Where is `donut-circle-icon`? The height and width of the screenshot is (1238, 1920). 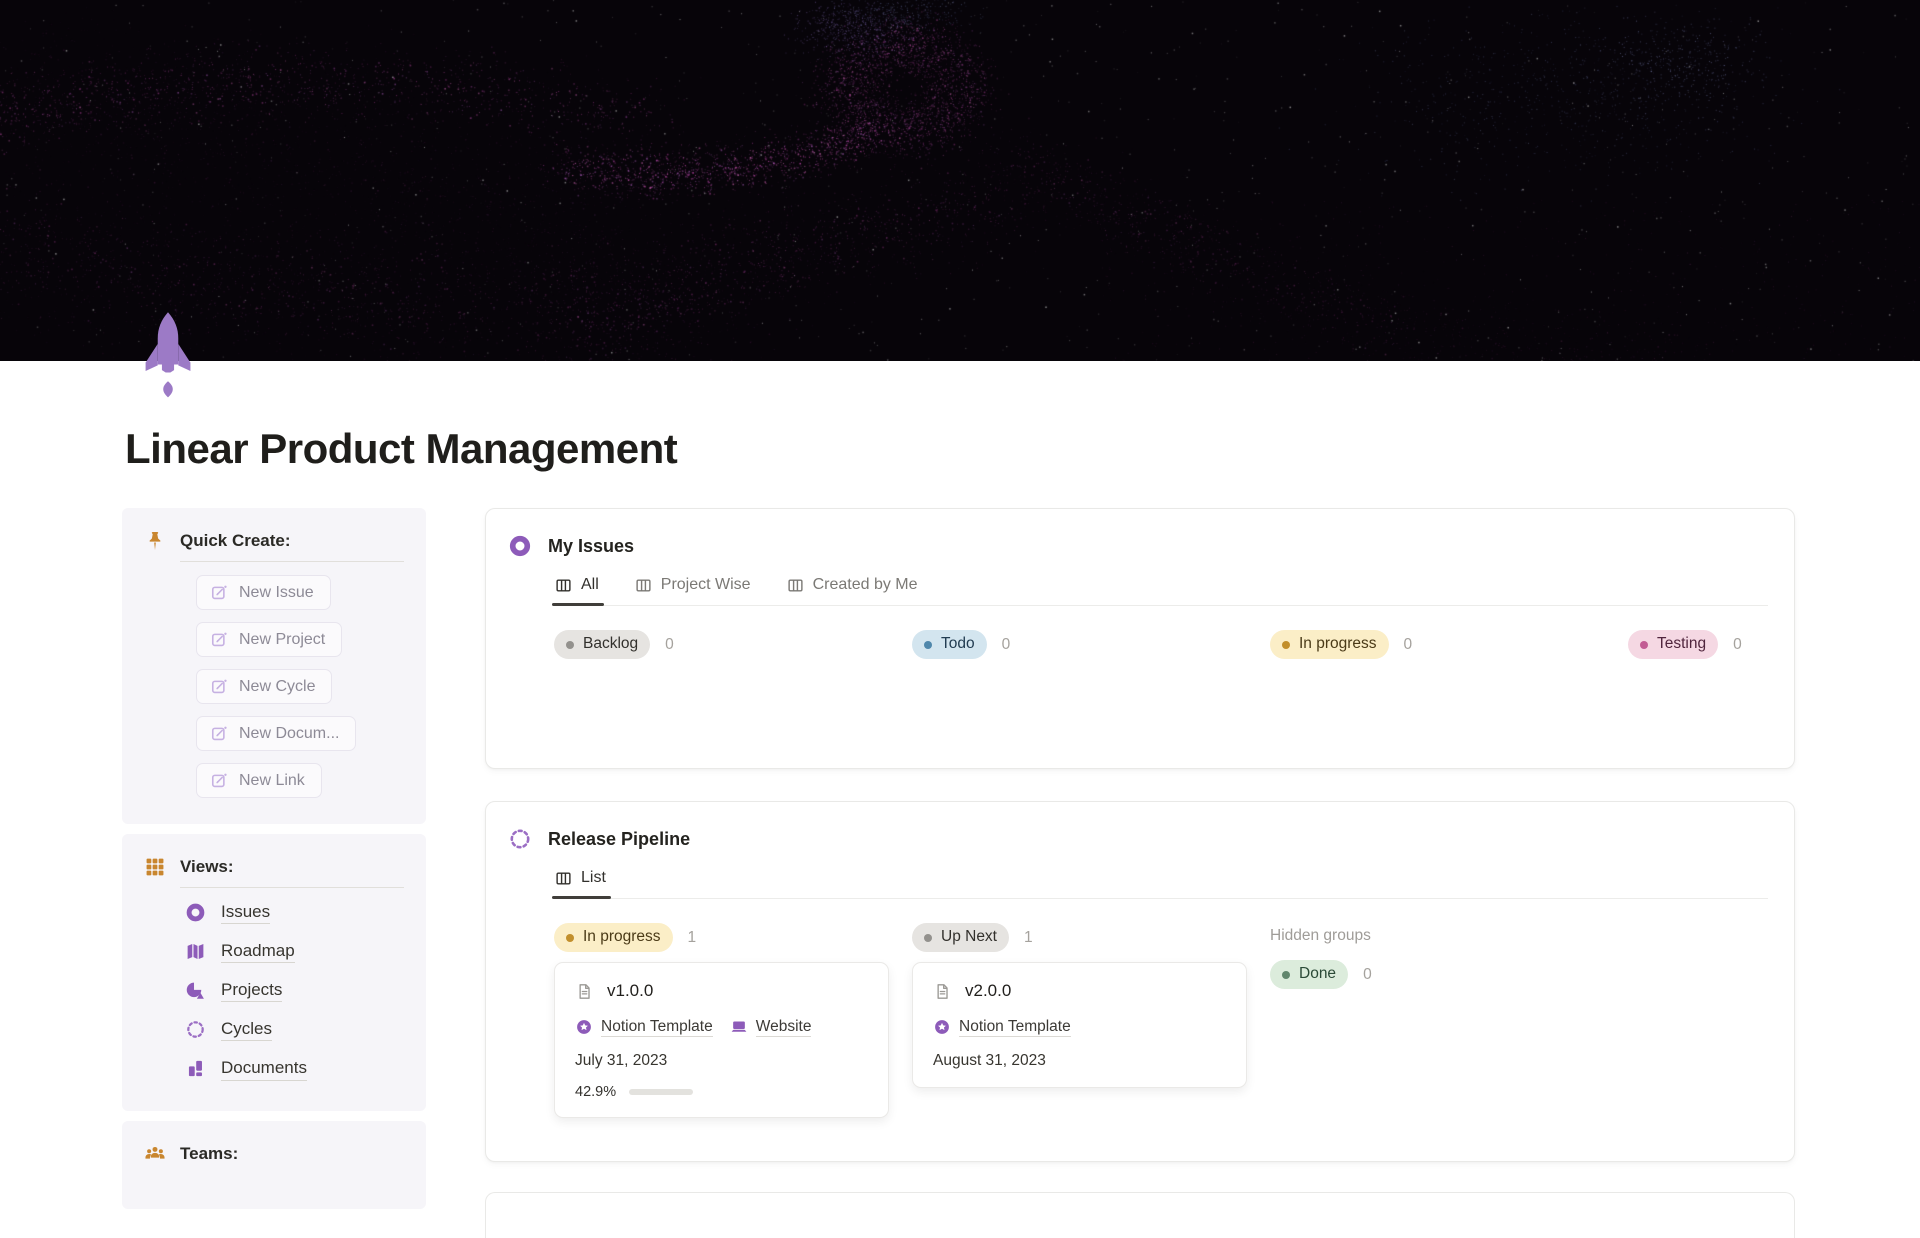
donut-circle-icon is located at coordinates (195, 912).